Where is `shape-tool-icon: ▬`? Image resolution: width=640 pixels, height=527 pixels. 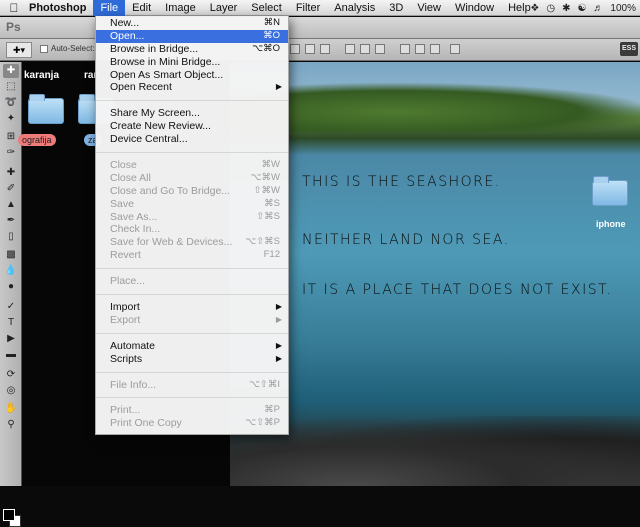 shape-tool-icon: ▬ is located at coordinates (11, 355).